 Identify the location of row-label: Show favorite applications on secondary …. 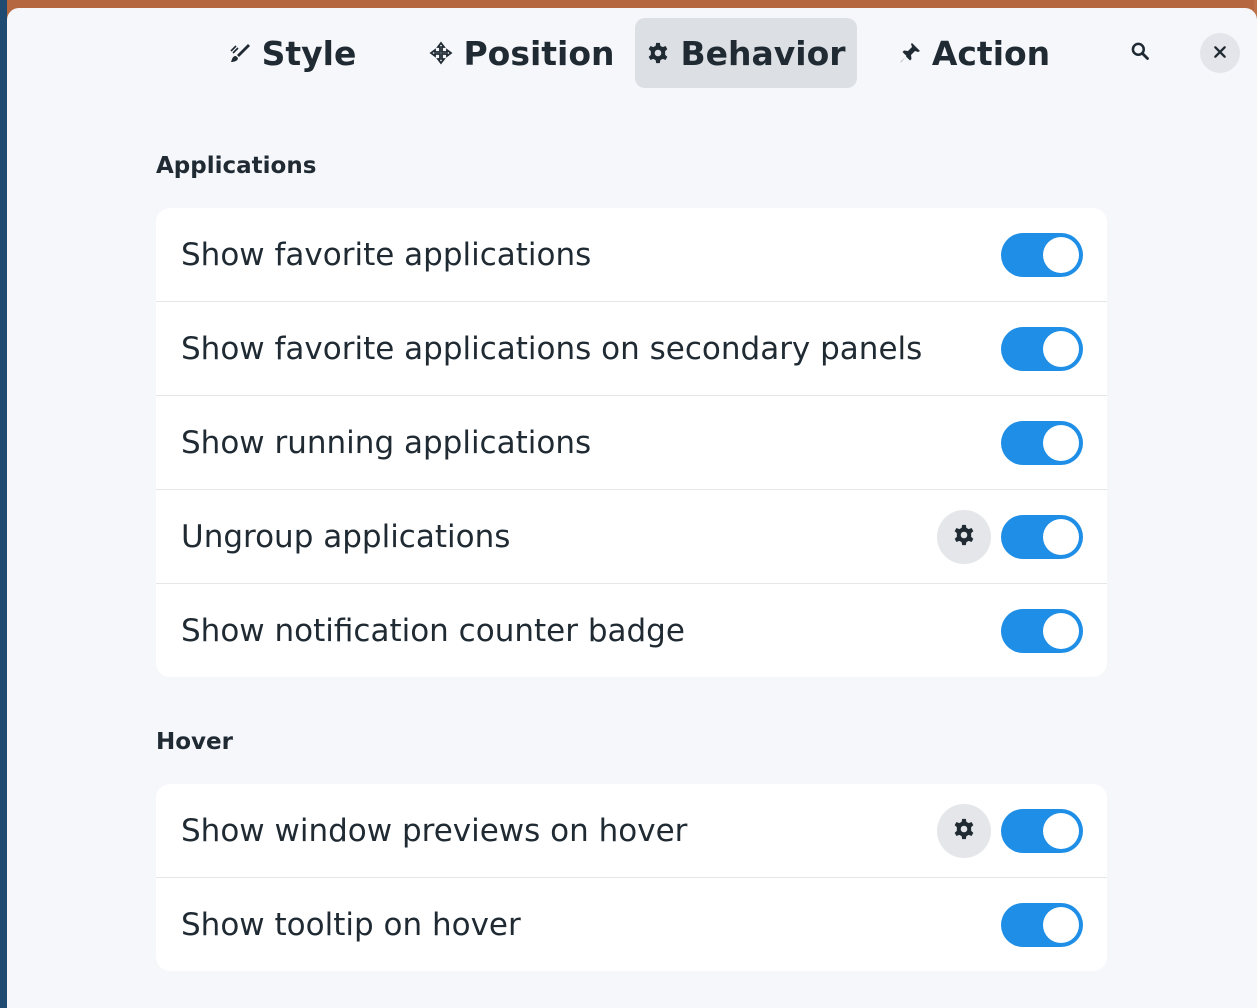
(552, 348).